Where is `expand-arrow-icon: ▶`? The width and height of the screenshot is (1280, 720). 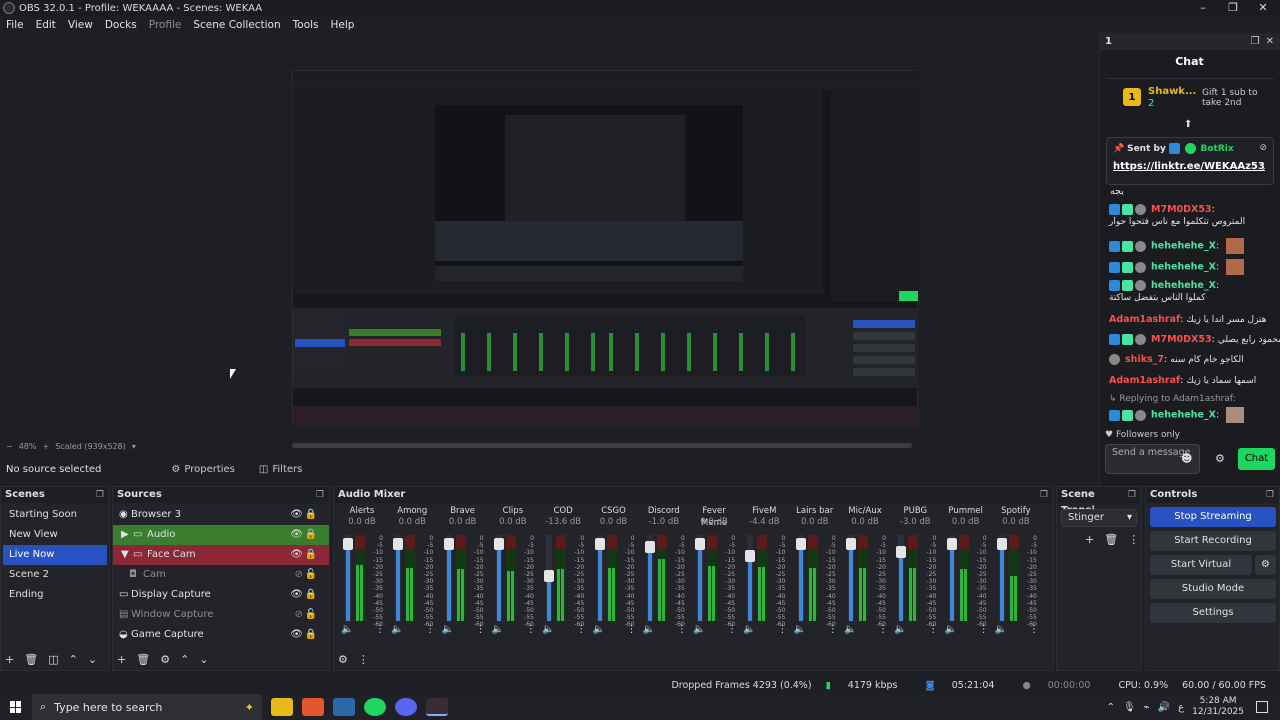 expand-arrow-icon: ▶ is located at coordinates (125, 535).